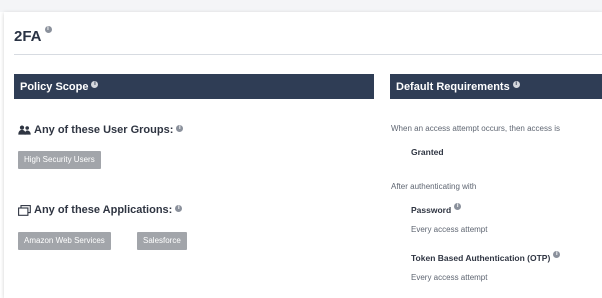 Image resolution: width=602 pixels, height=298 pixels. What do you see at coordinates (103, 210) in the screenshot?
I see `applications-label: Any of these Applications:` at bounding box center [103, 210].